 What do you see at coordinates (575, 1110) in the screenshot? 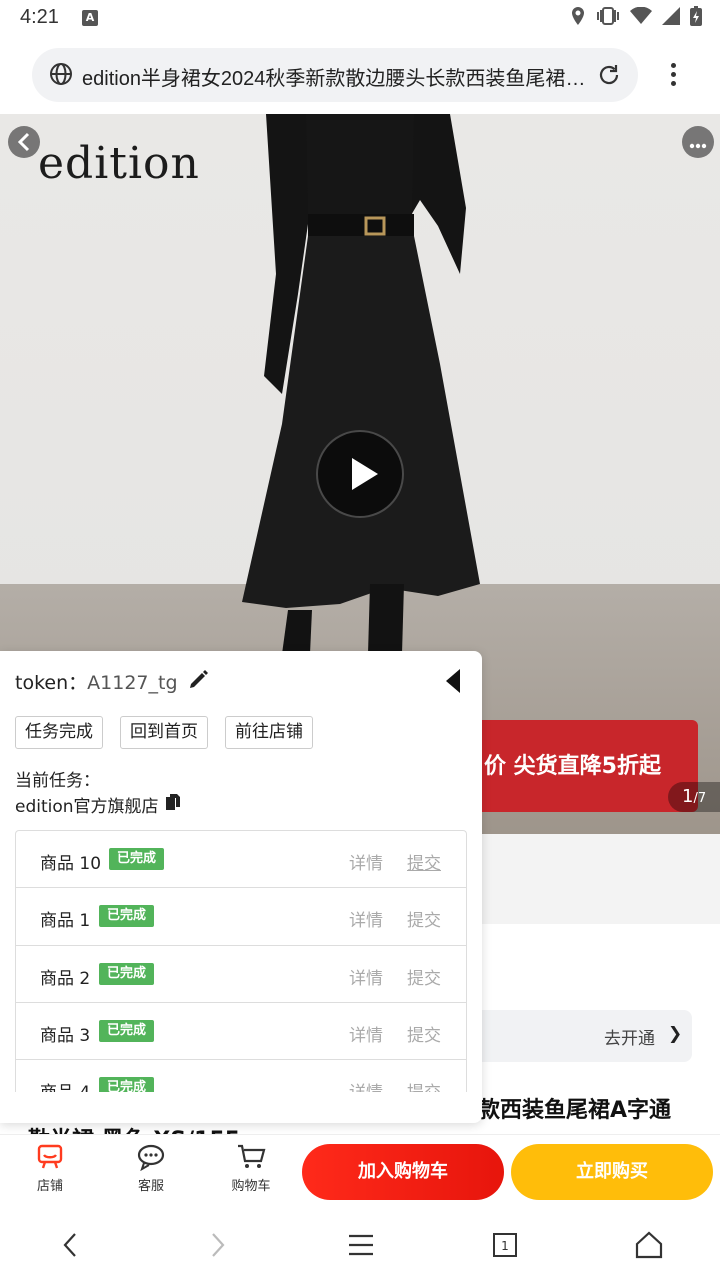
I see `product-title: 款西装鱼尾裙A字通` at bounding box center [575, 1110].